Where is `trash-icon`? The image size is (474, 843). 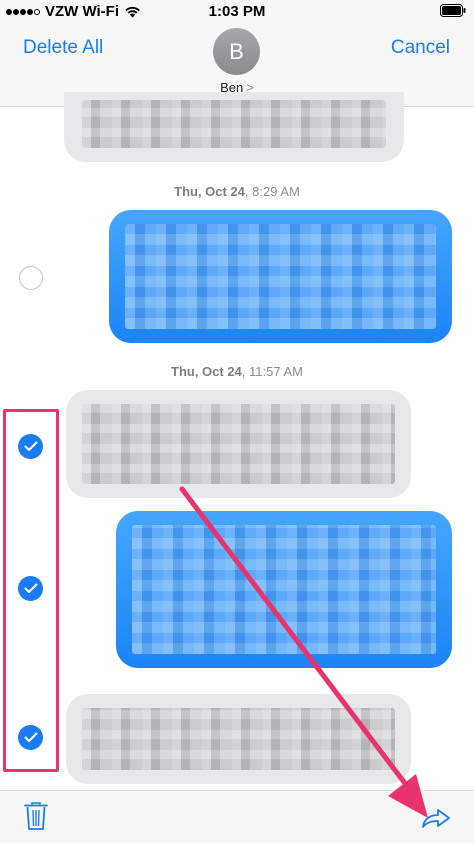
trash-icon is located at coordinates (36, 816).